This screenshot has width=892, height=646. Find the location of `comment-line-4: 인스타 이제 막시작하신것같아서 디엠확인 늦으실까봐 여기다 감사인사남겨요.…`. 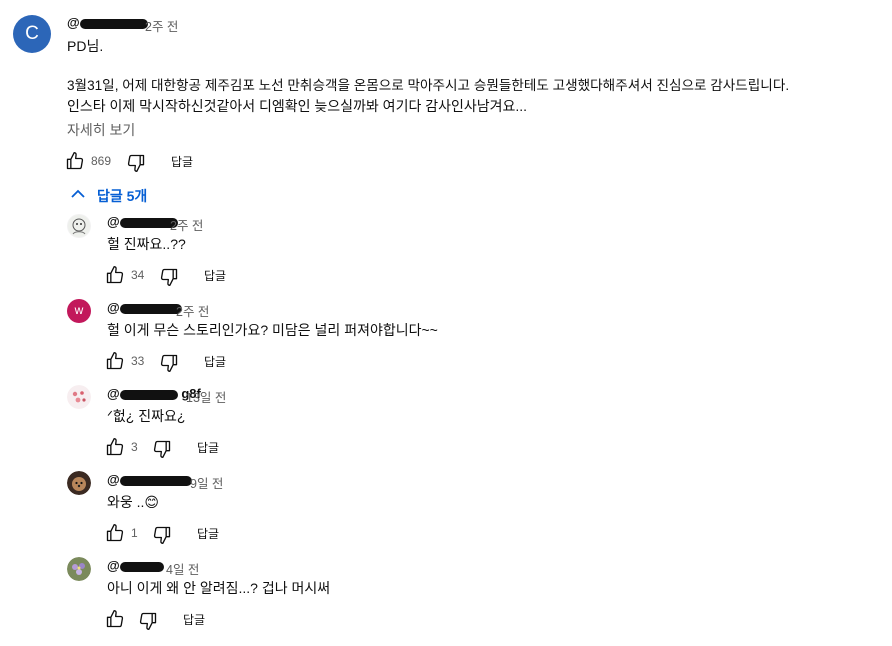

comment-line-4: 인스타 이제 막시작하신것같아서 디엠확인 늦으실까봐 여기다 감사인사남겨요.… is located at coordinates (297, 106).